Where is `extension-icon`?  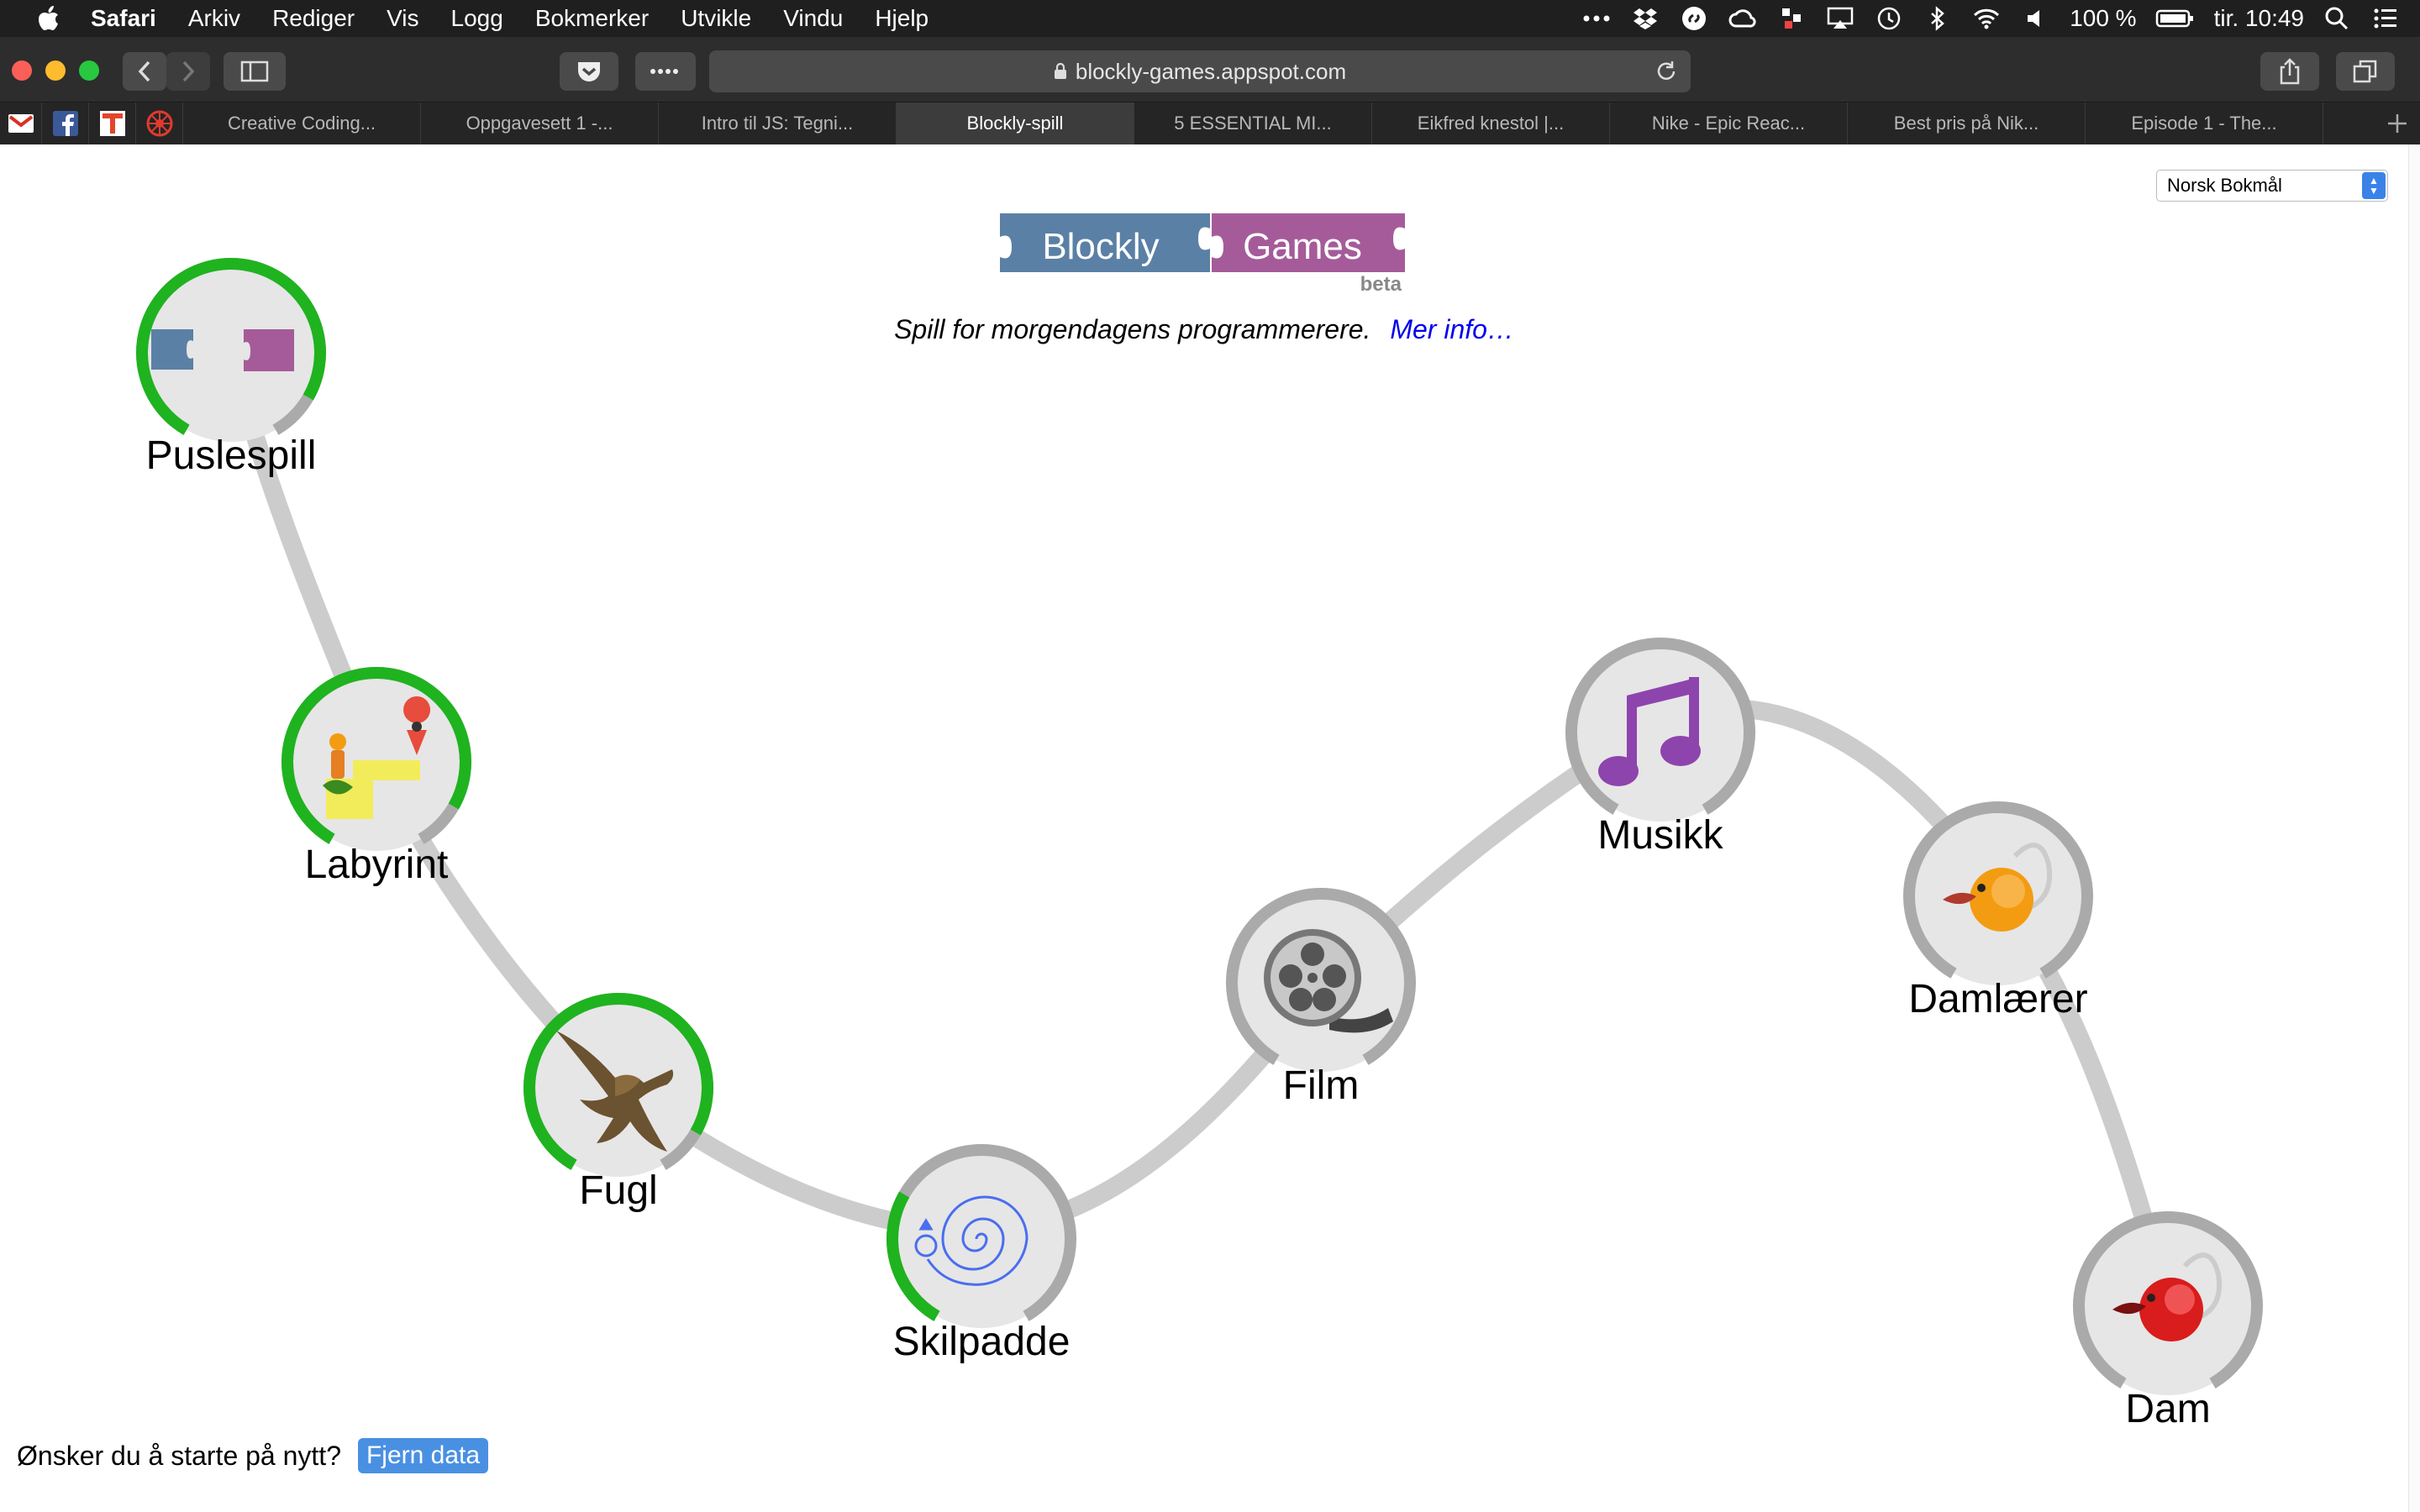 extension-icon is located at coordinates (1792, 18).